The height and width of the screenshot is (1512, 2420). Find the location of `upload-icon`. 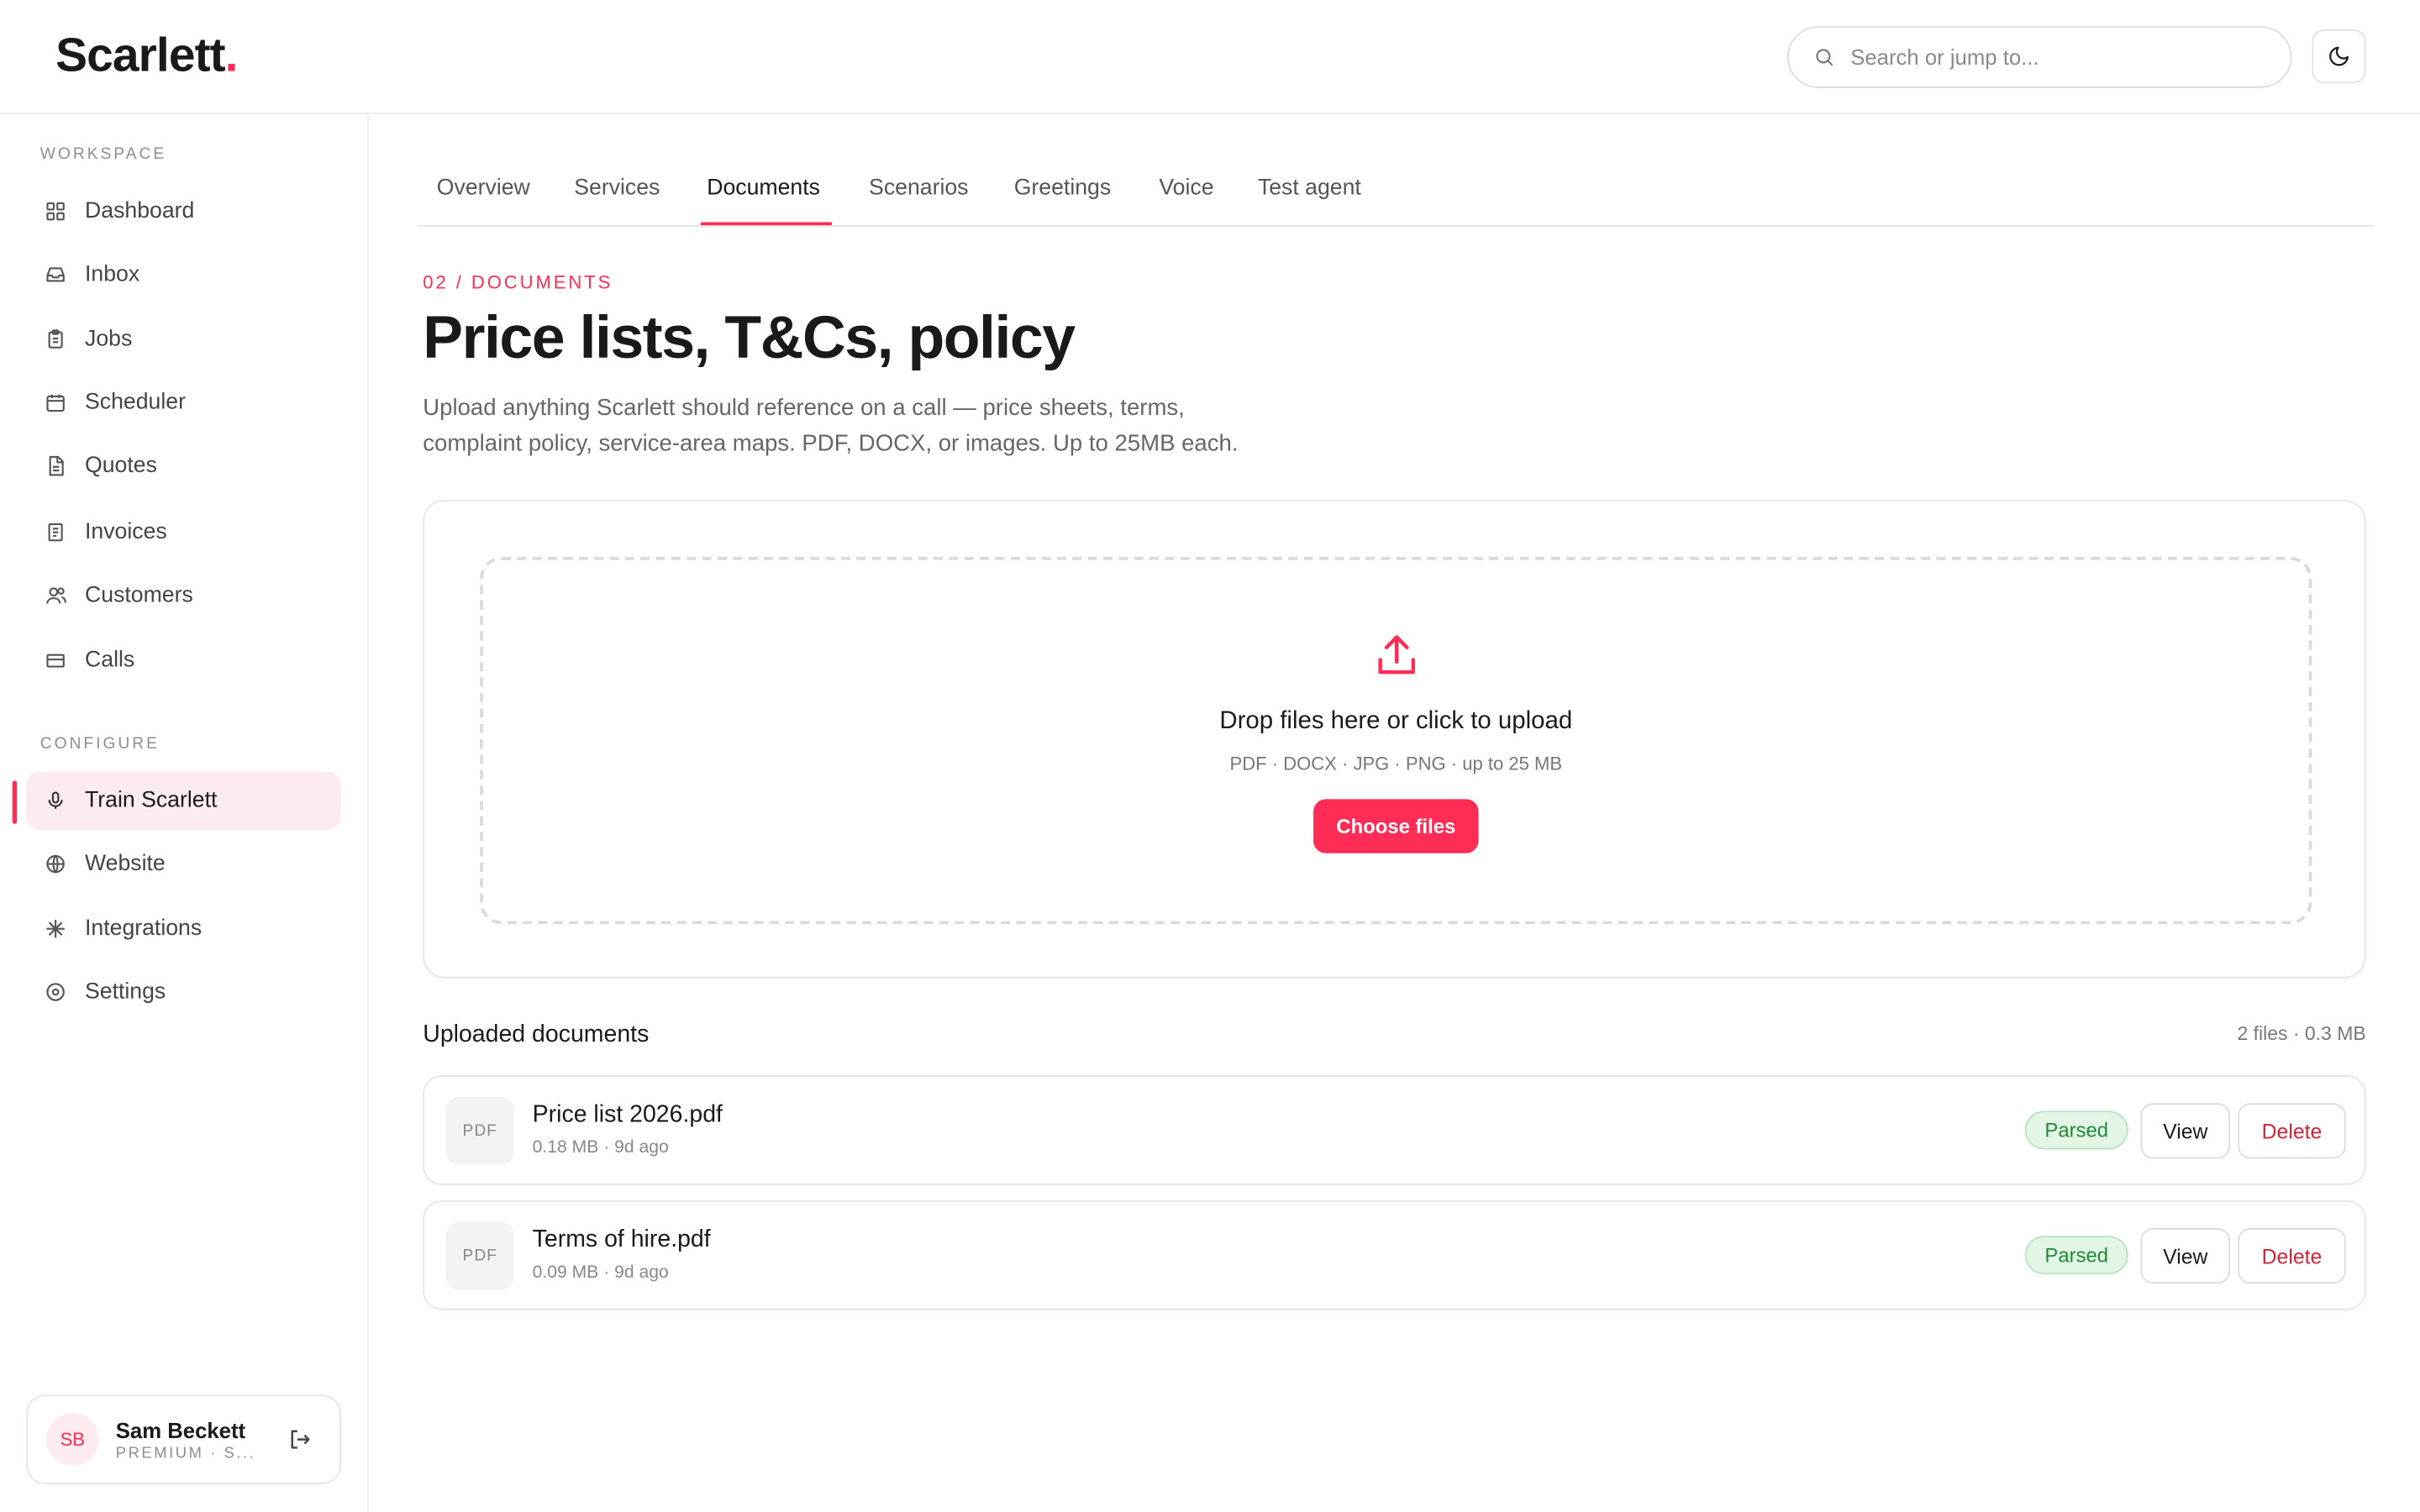

upload-icon is located at coordinates (1397, 659).